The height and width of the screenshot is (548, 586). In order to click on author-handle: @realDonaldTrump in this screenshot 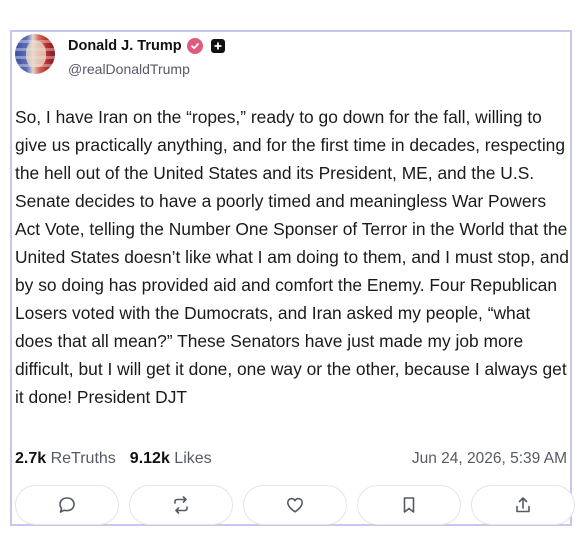, I will do `click(129, 69)`.